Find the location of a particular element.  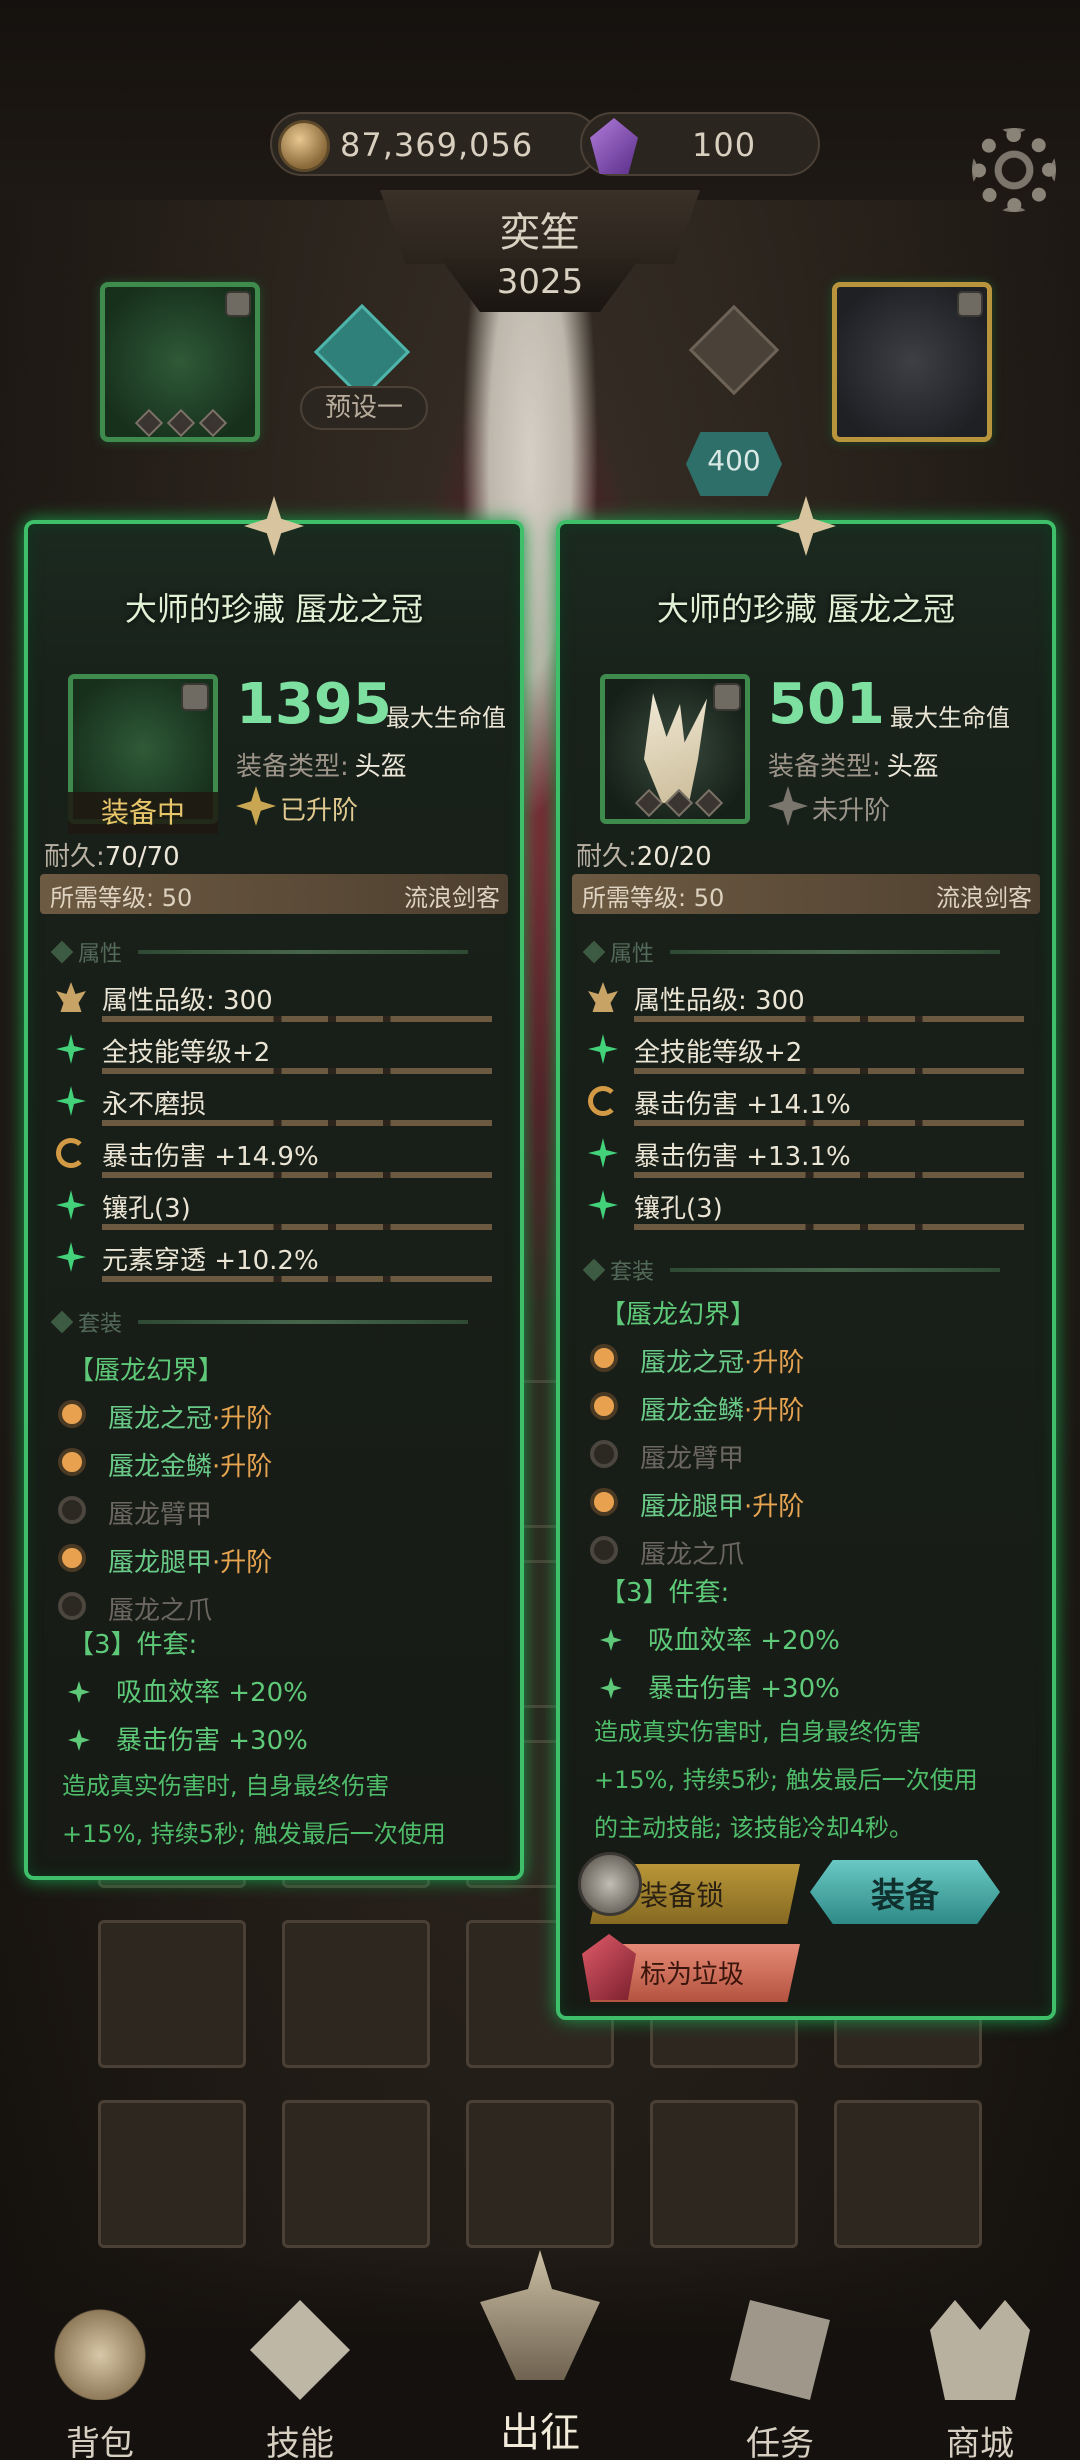

gear-icon is located at coordinates (1014, 170).